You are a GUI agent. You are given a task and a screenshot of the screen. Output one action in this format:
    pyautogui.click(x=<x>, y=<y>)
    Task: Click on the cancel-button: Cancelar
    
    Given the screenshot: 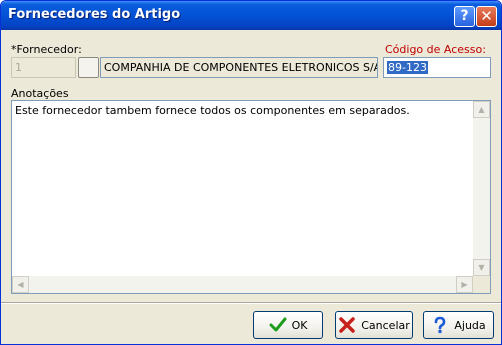 What is the action you would take?
    pyautogui.click(x=374, y=325)
    